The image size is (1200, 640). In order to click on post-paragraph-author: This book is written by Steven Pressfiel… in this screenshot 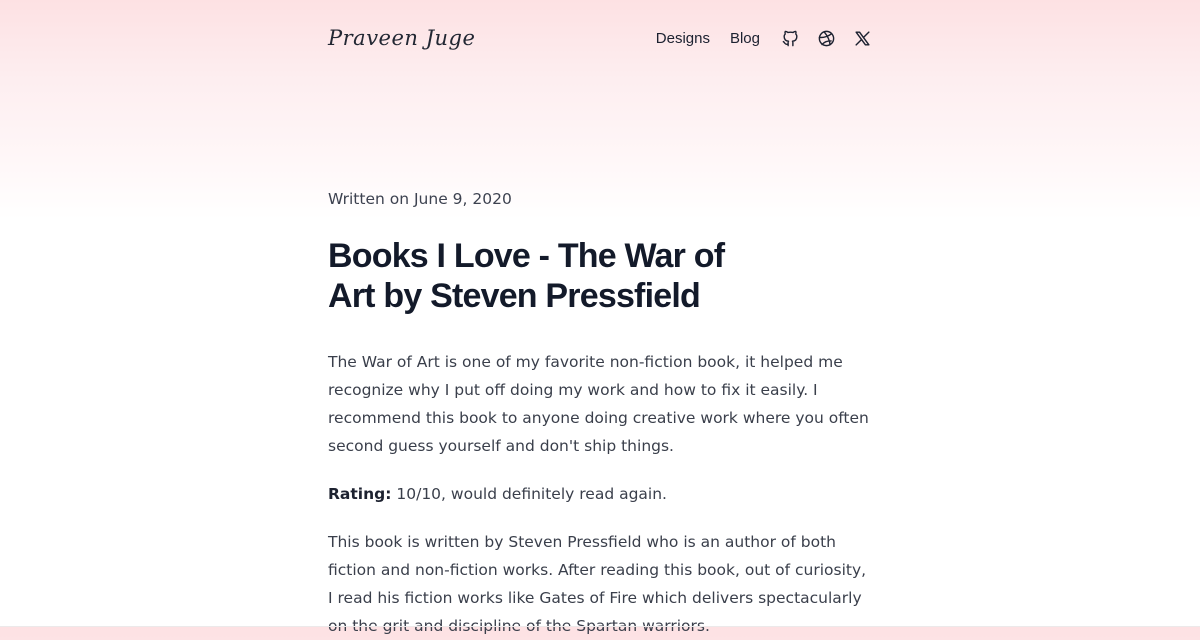, I will do `click(597, 584)`.